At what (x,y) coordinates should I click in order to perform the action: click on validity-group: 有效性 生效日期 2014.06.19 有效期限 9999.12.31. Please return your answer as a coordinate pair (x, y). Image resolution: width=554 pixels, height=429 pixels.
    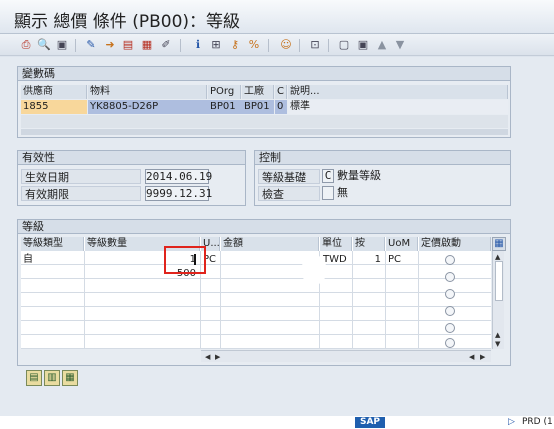
    Looking at the image, I should click on (131, 178).